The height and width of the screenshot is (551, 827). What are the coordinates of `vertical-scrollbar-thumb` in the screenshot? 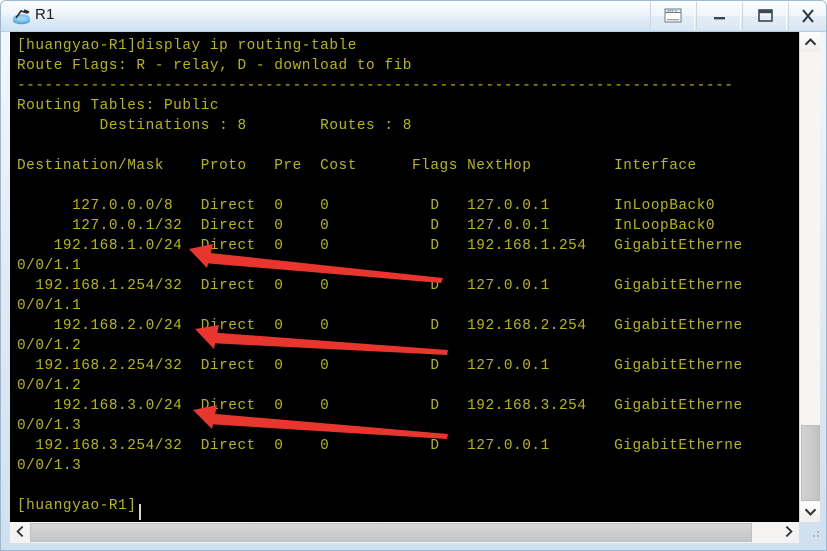 It's located at (810, 463).